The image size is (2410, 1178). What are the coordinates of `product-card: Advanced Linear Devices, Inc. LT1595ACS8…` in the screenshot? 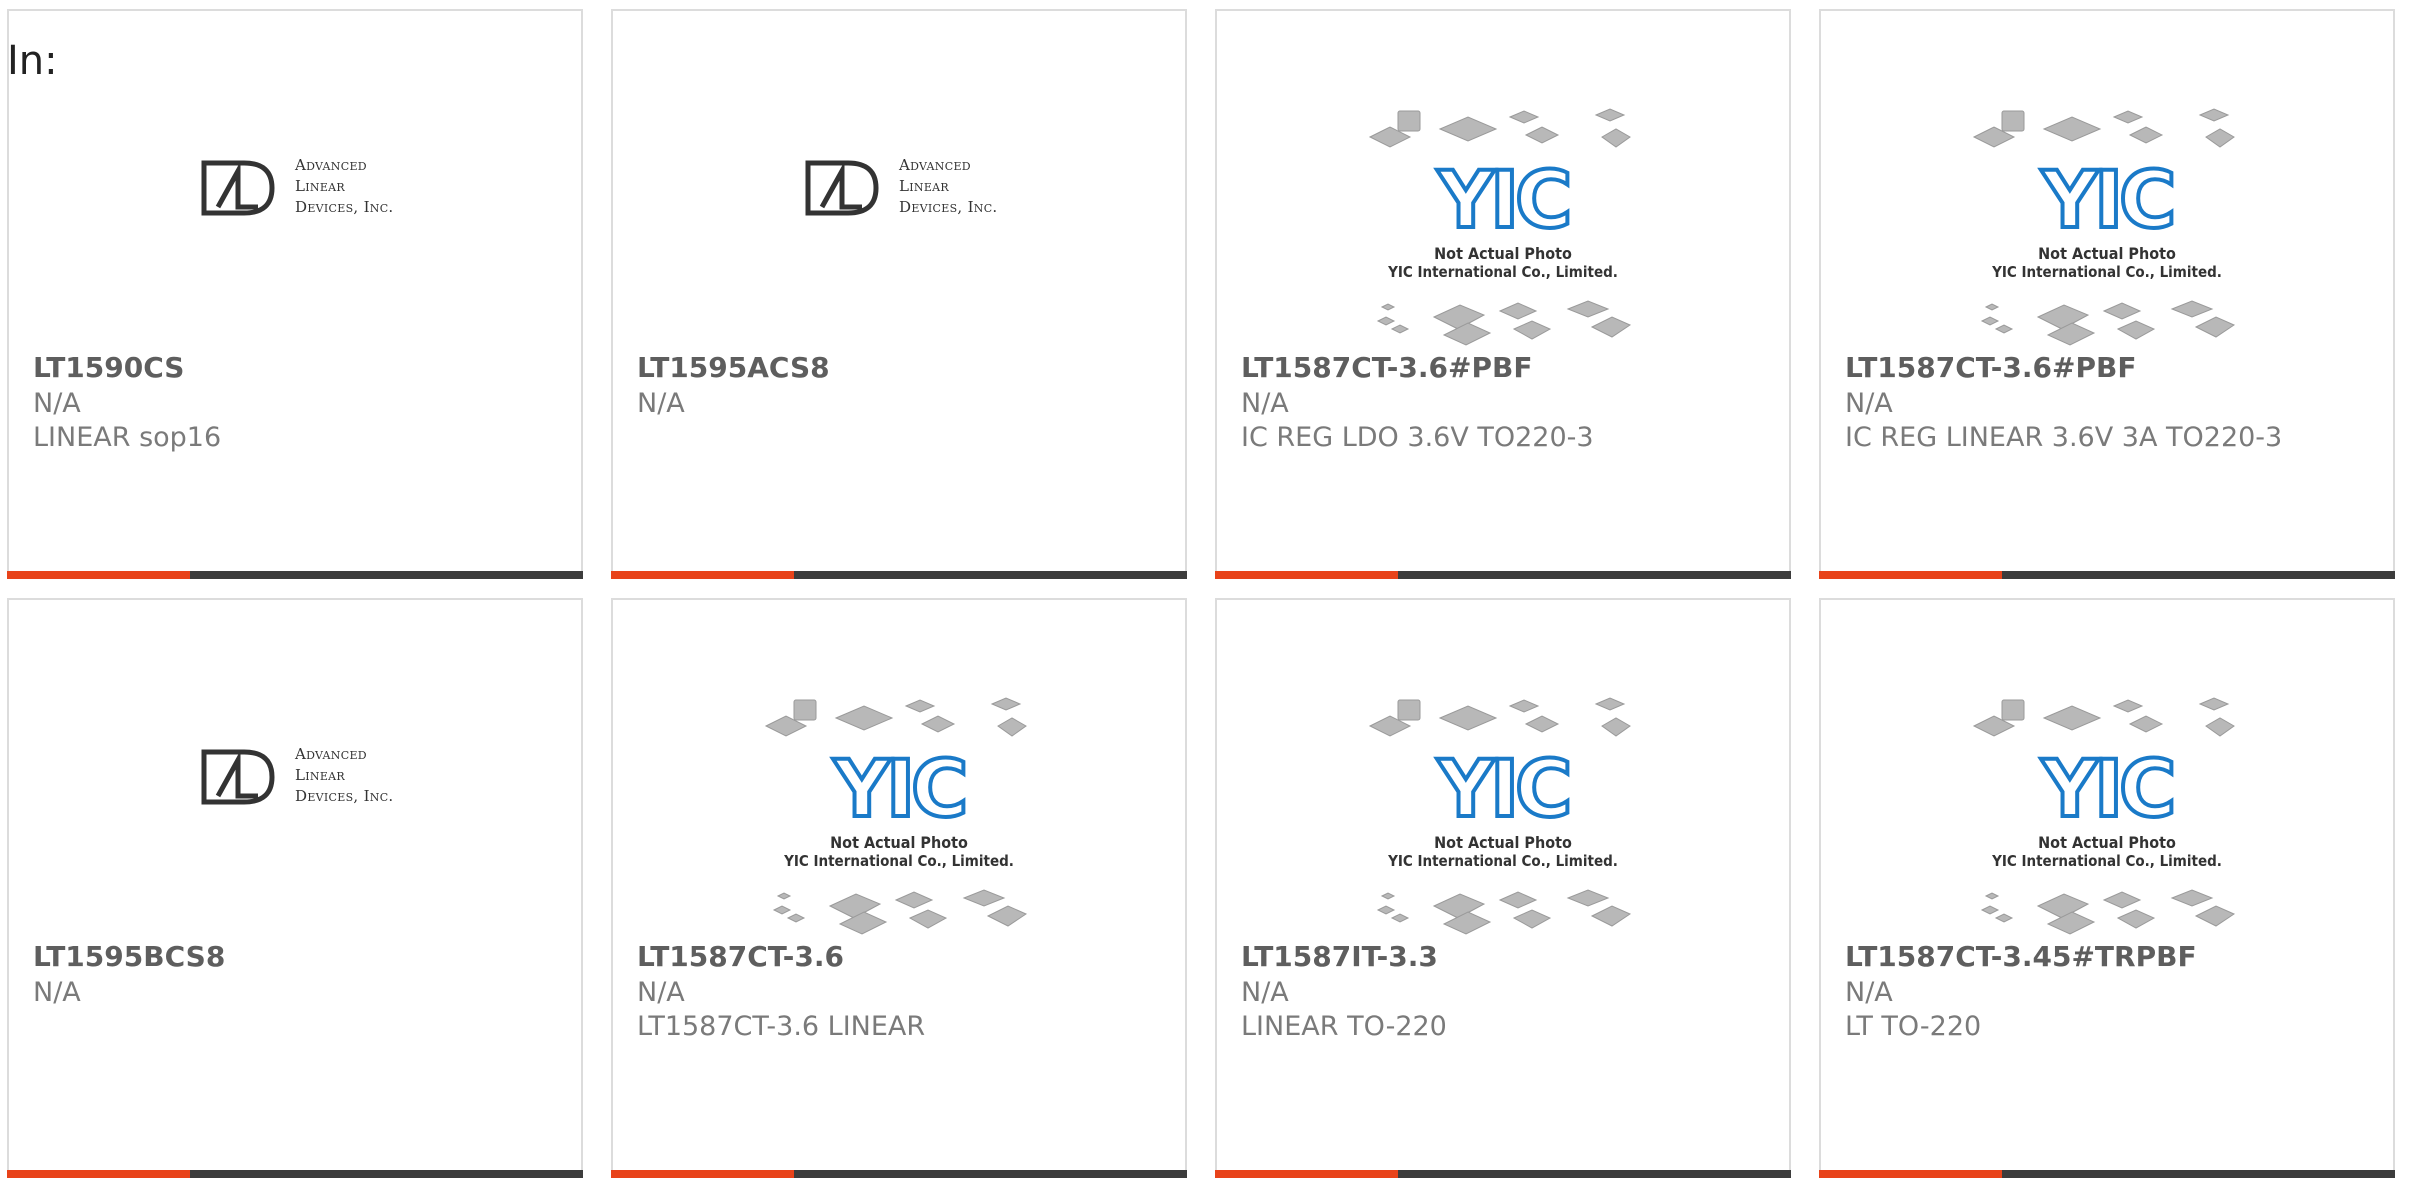 It's located at (899, 294).